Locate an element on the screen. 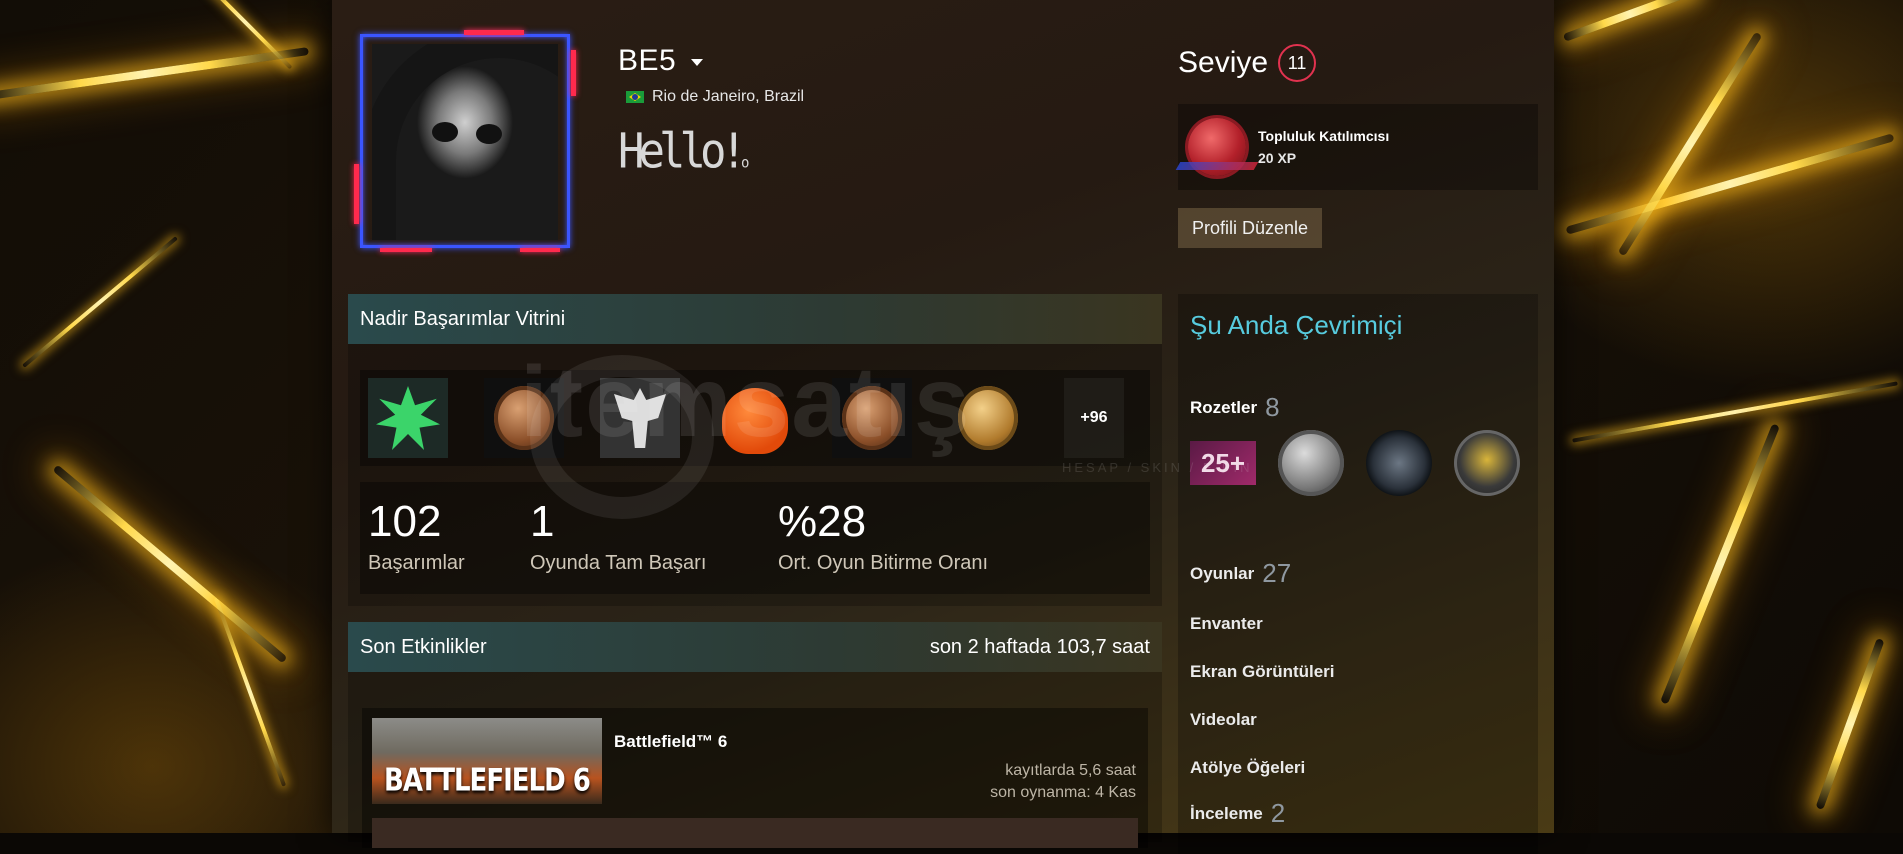 The width and height of the screenshot is (1903, 854). recent-activity-header: Son Etkinlikler son 2 haftada 103,7 saat is located at coordinates (755, 647).